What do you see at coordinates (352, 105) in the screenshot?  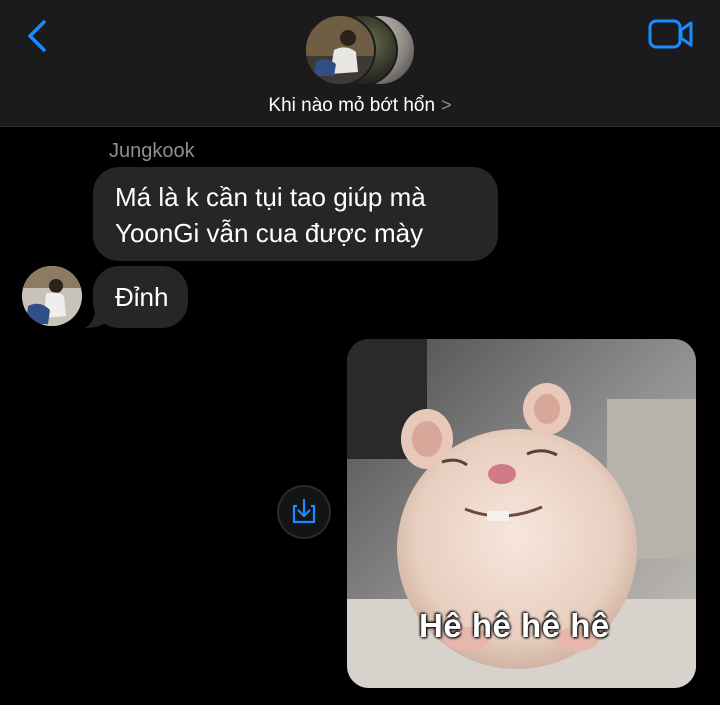 I see `group-name-label: Khi nào mỏ bớt hổn` at bounding box center [352, 105].